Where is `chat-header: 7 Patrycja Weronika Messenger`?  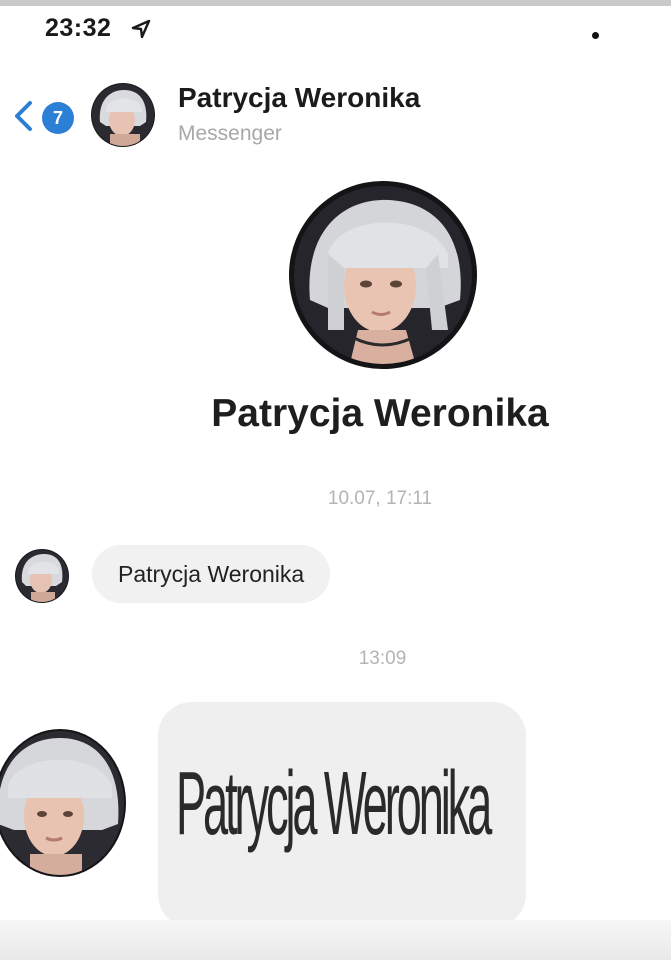 chat-header: 7 Patrycja Weronika Messenger is located at coordinates (335, 115).